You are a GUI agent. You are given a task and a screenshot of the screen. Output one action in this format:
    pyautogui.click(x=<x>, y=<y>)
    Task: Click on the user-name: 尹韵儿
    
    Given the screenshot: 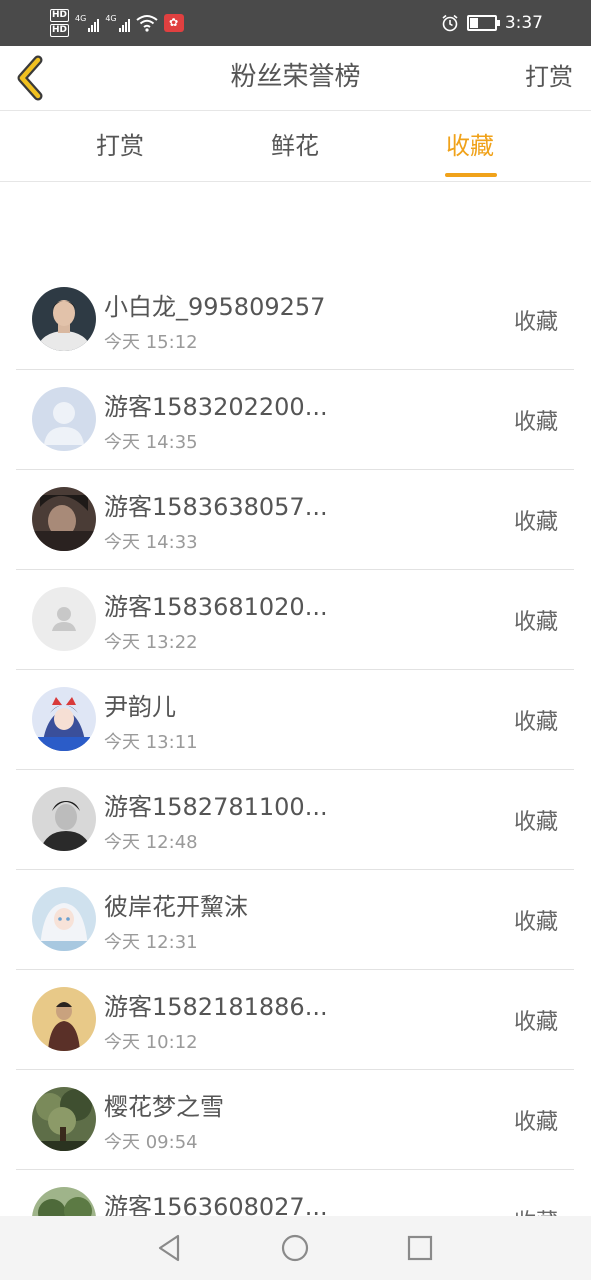 What is the action you would take?
    pyautogui.click(x=140, y=707)
    